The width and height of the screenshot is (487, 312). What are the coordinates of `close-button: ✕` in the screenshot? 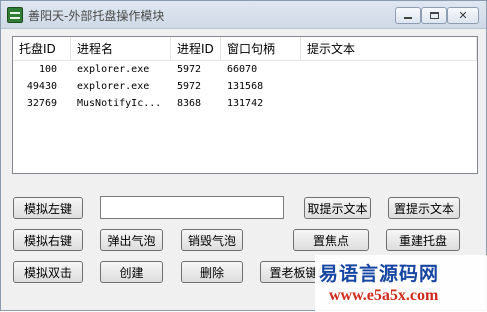 It's located at (463, 15).